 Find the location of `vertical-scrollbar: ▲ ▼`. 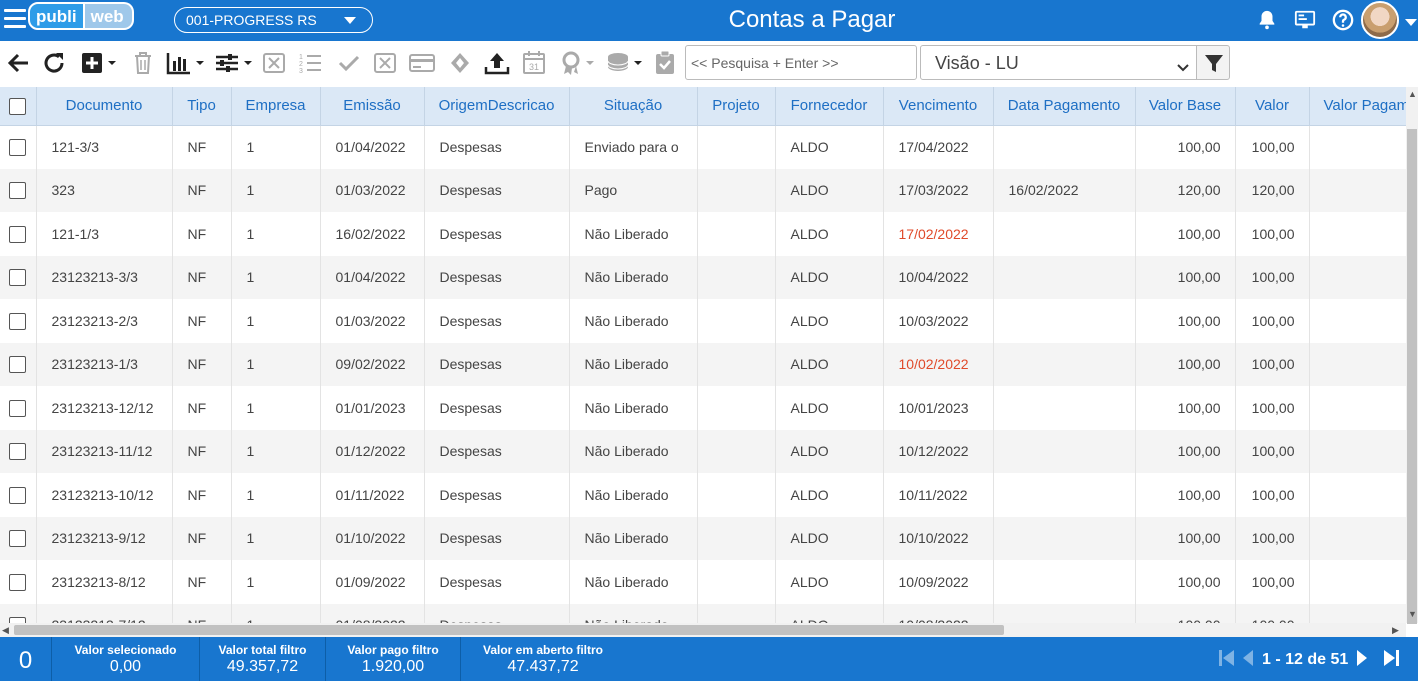

vertical-scrollbar: ▲ ▼ is located at coordinates (1412, 355).